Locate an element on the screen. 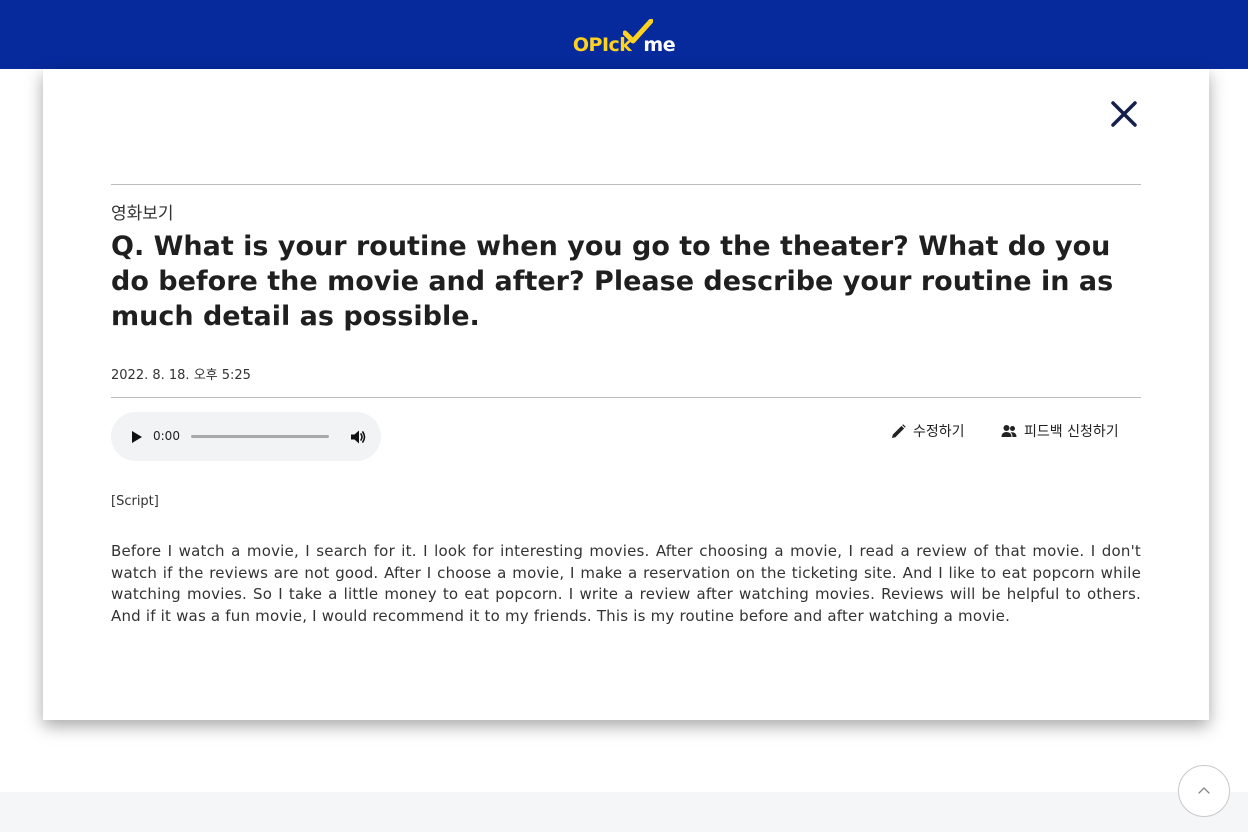 This screenshot has width=1248, height=832. audio-player: 0:00 is located at coordinates (246, 436).